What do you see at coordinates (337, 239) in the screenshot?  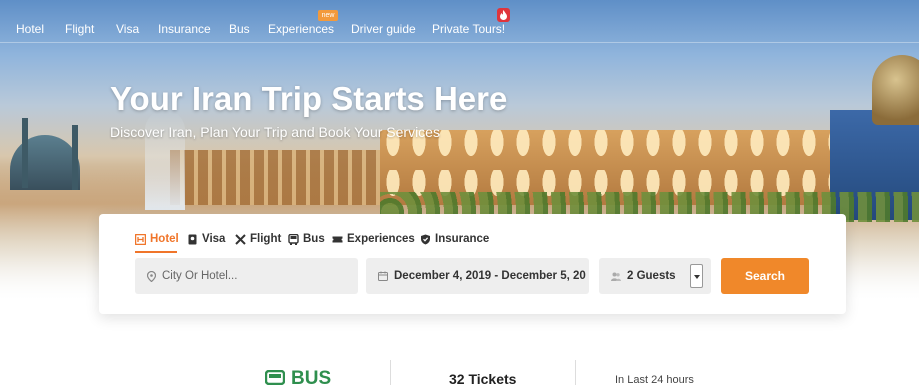 I see `ticket-icon` at bounding box center [337, 239].